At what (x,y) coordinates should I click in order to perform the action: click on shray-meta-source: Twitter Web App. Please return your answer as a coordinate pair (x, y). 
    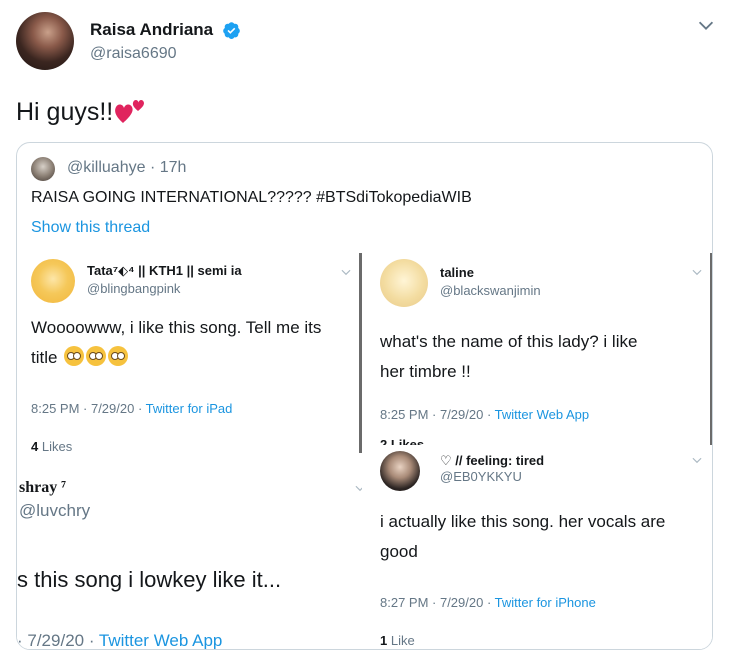
    Looking at the image, I should click on (160, 640).